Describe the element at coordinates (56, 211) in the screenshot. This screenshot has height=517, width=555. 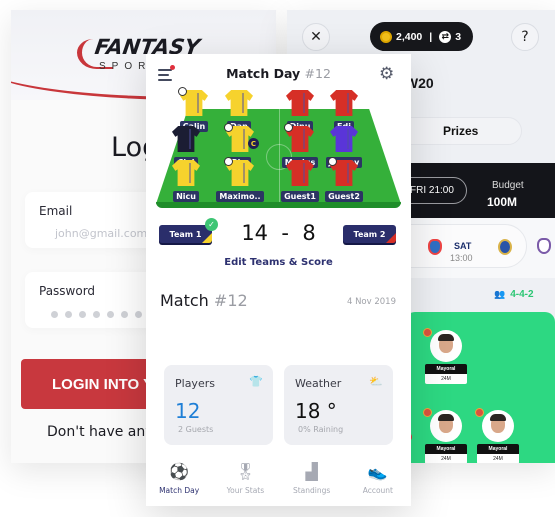
I see `email-label: Email` at that location.